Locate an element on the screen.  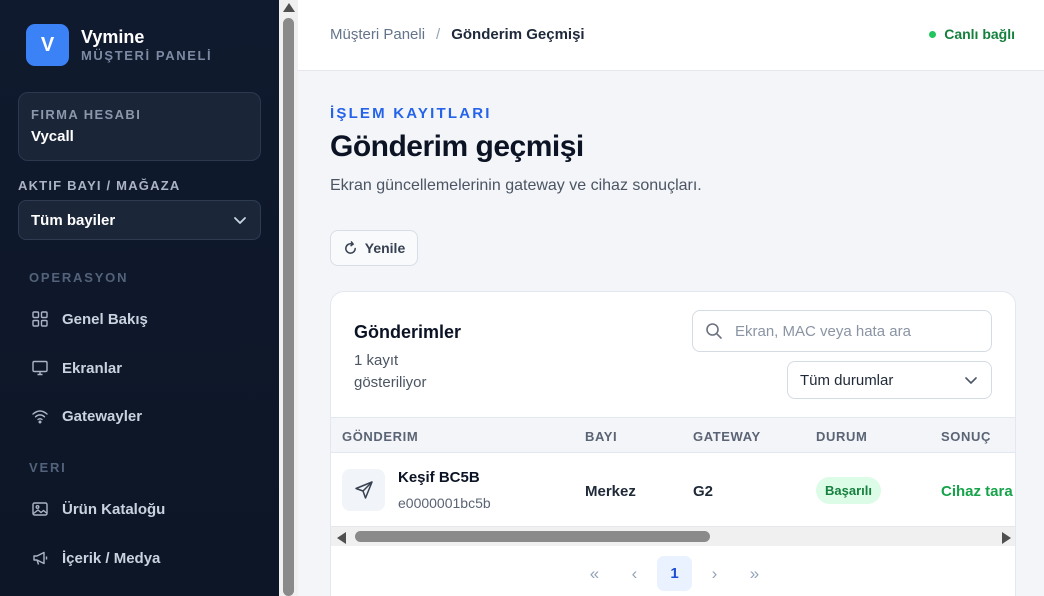
dealer-select-value: Tüm bayiler is located at coordinates (73, 220).